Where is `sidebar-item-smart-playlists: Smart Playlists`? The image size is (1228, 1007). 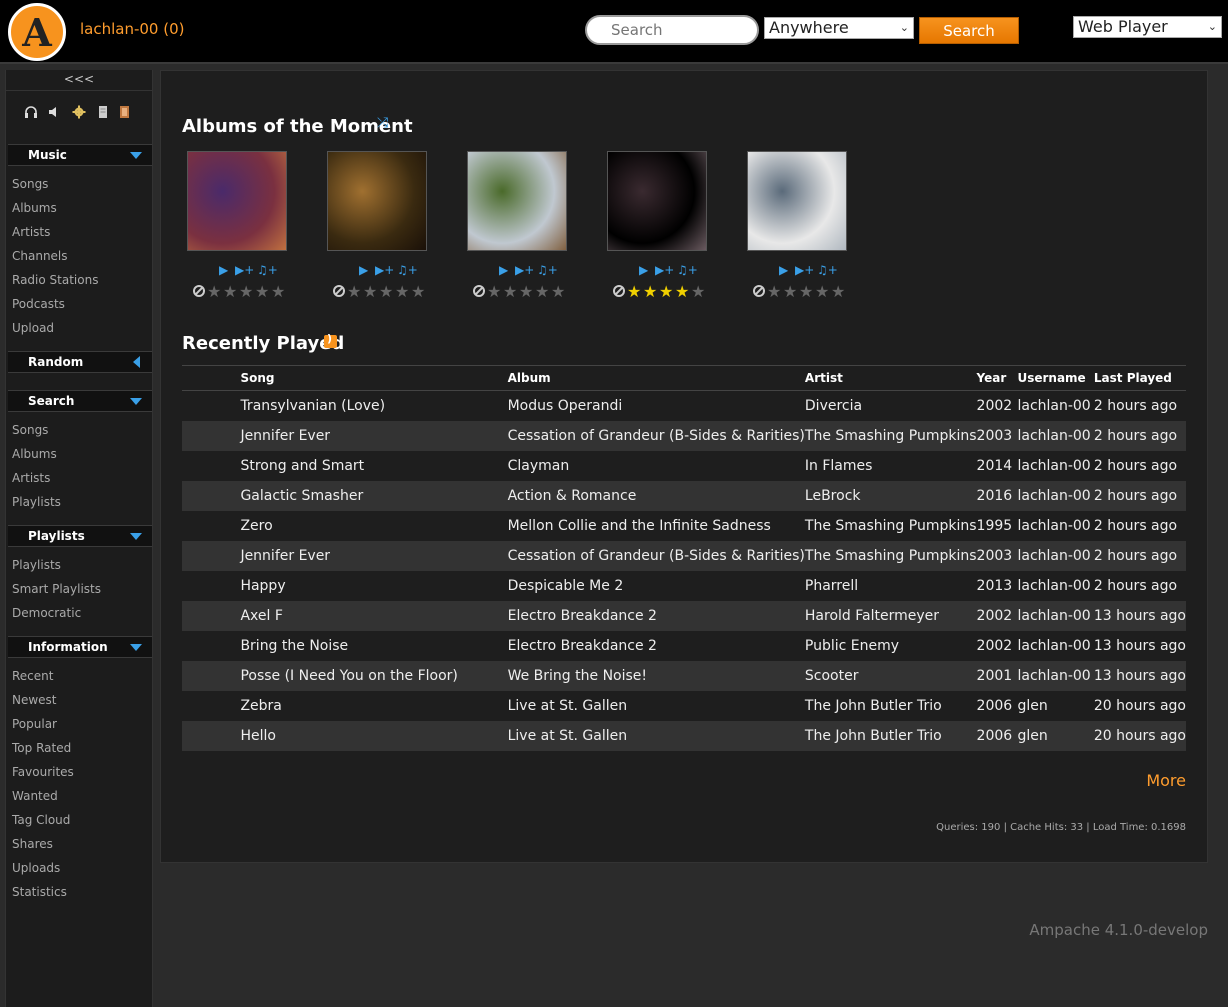
sidebar-item-smart-playlists: Smart Playlists is located at coordinates (56, 589).